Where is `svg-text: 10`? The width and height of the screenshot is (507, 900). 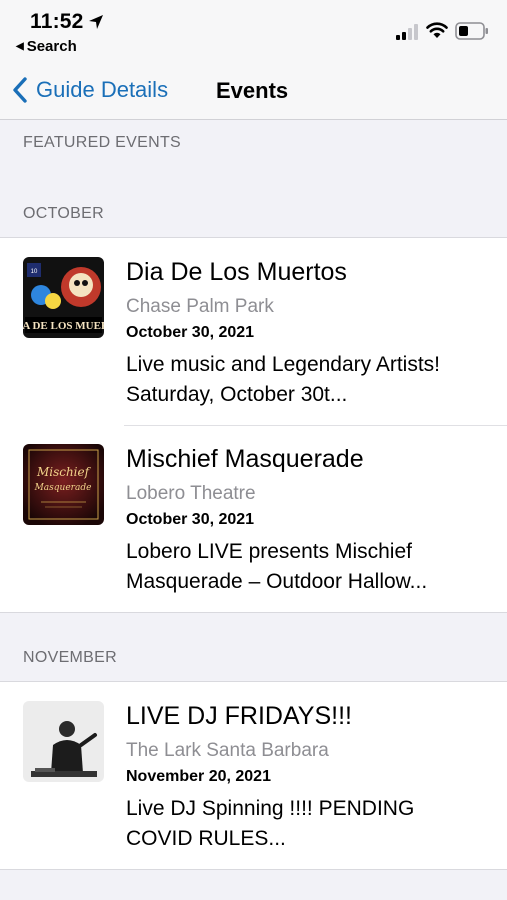
svg-text: 10 is located at coordinates (34, 272).